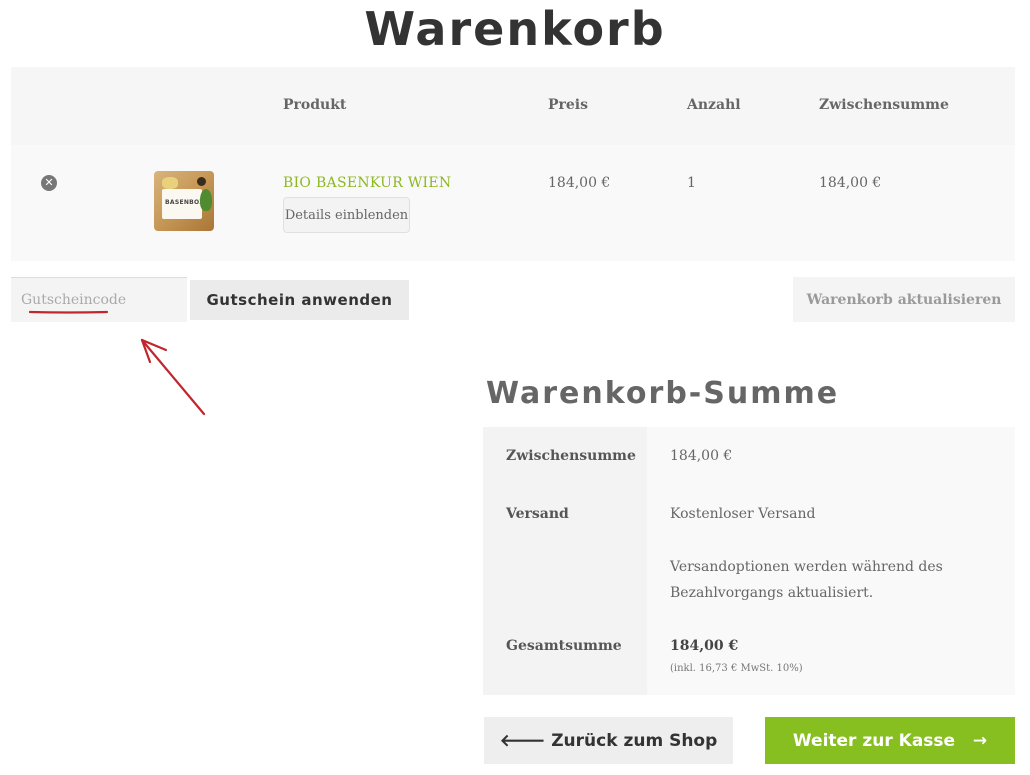 Image resolution: width=1030 pixels, height=775 pixels. I want to click on totals-subtotal-value: 184,00 €, so click(701, 456).